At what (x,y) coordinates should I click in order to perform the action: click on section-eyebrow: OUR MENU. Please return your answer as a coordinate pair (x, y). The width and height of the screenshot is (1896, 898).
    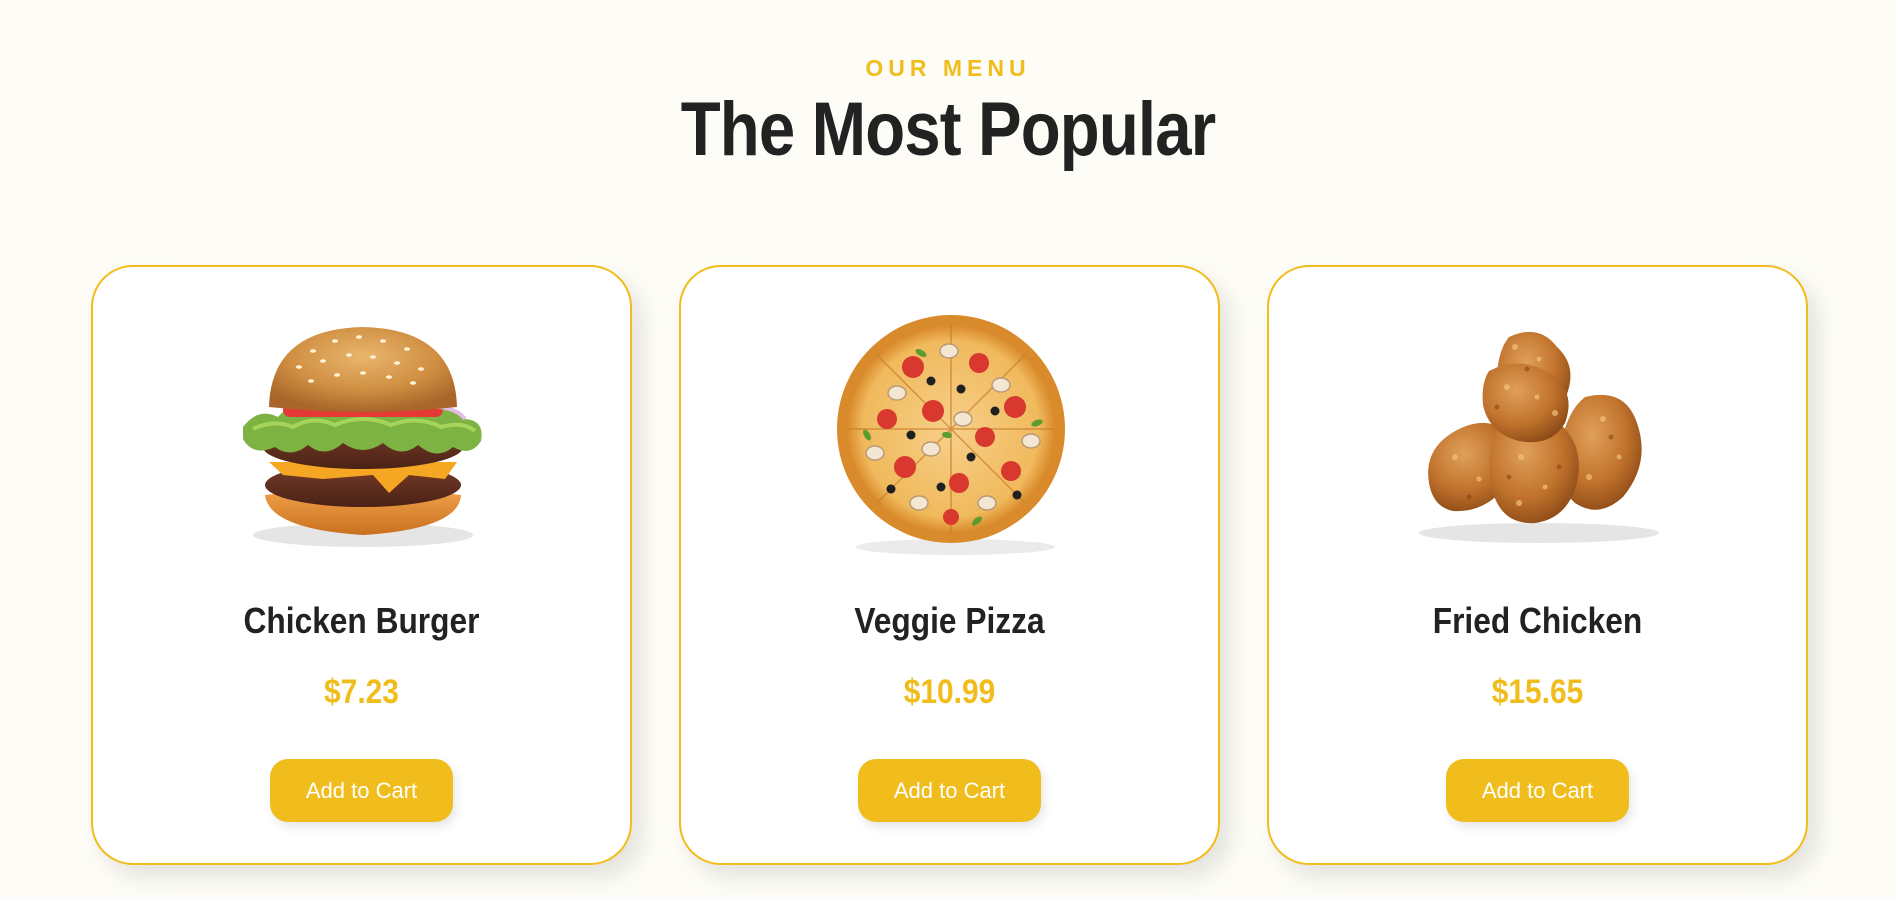
    Looking at the image, I should click on (948, 68).